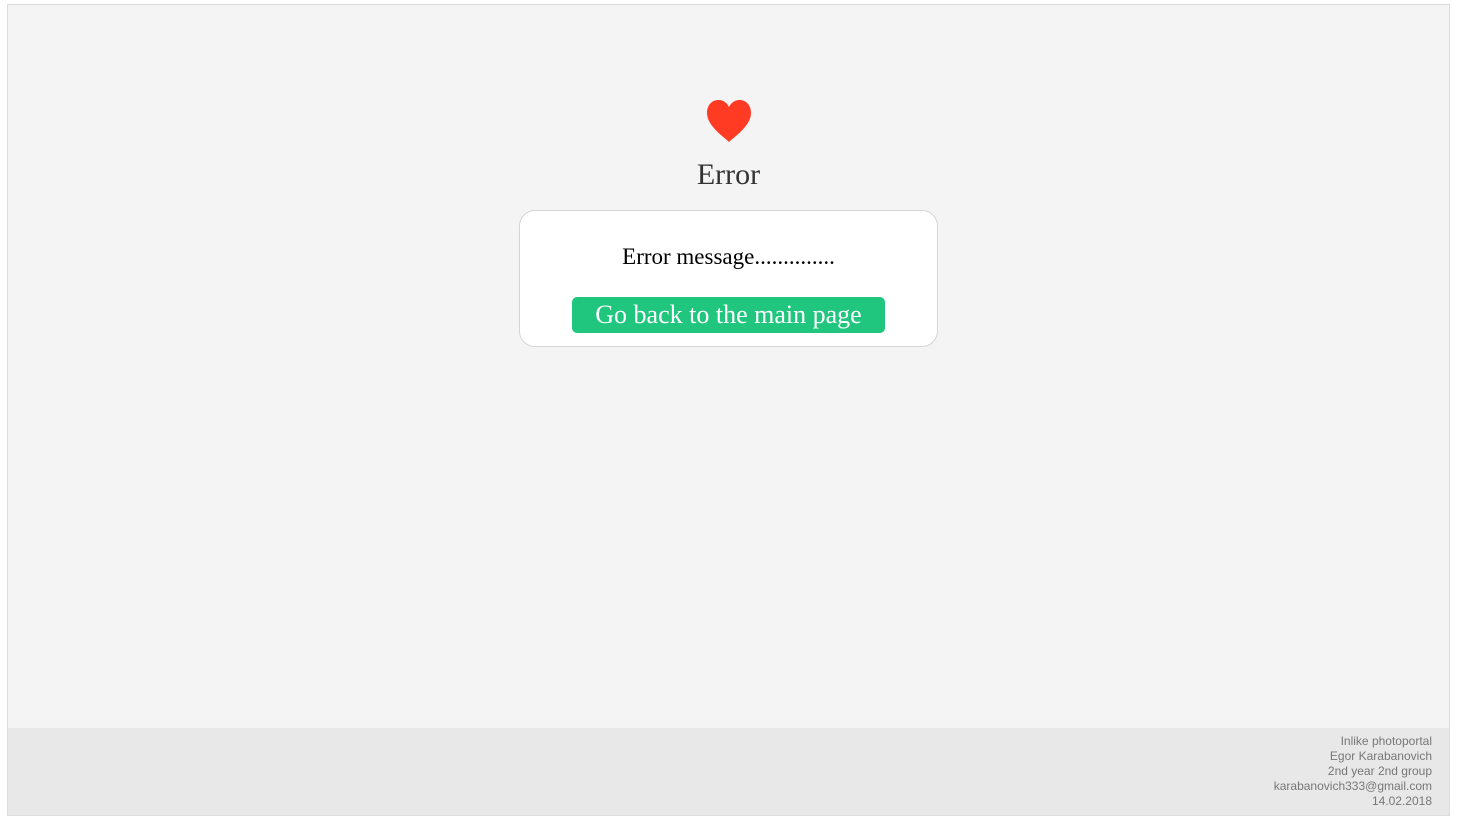  Describe the element at coordinates (1352, 786) in the screenshot. I see `footer-email: karabanovich333@gmail.com` at that location.